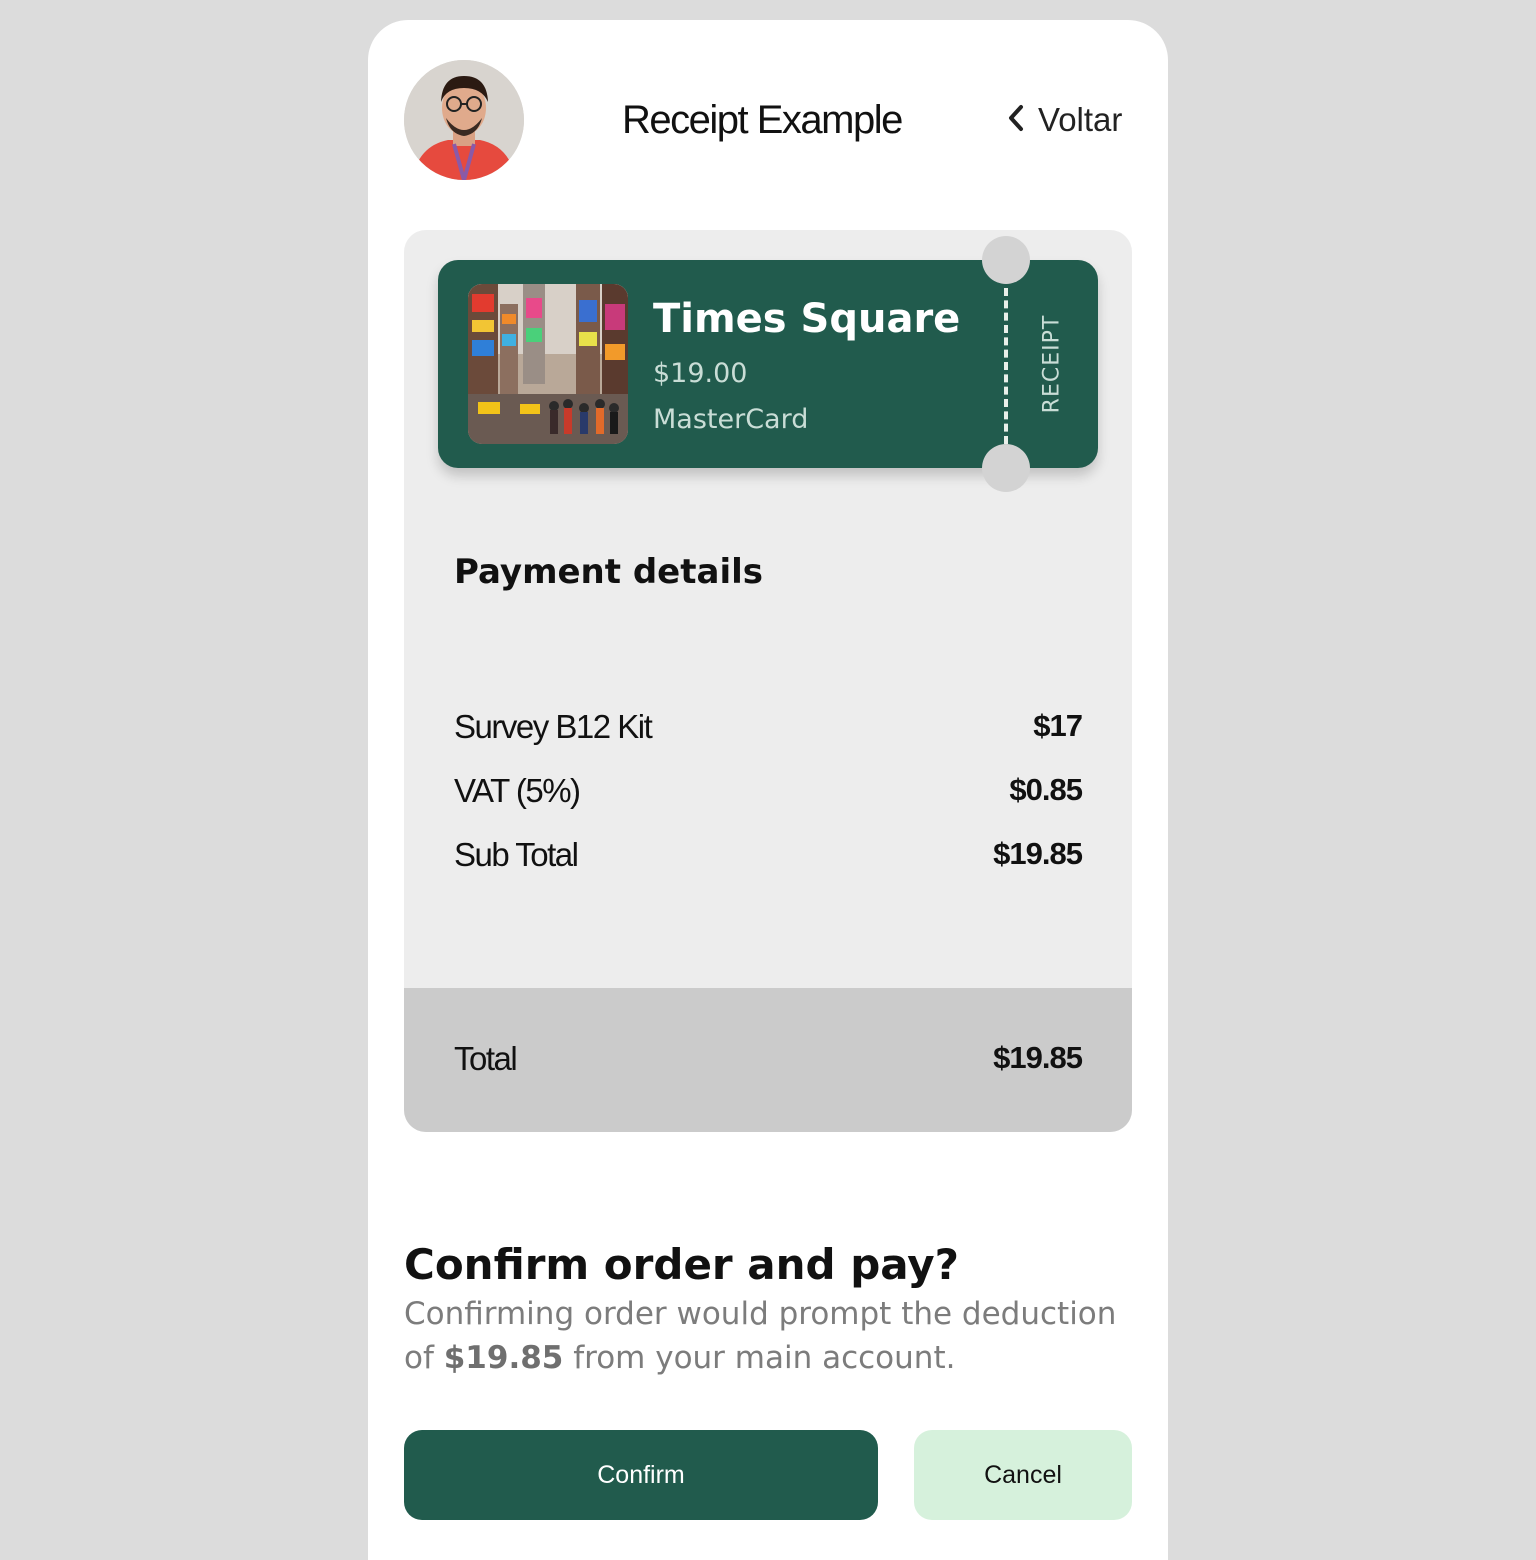 The image size is (1536, 1560). Describe the element at coordinates (641, 1475) in the screenshot. I see `confirm-button: Confirm` at that location.